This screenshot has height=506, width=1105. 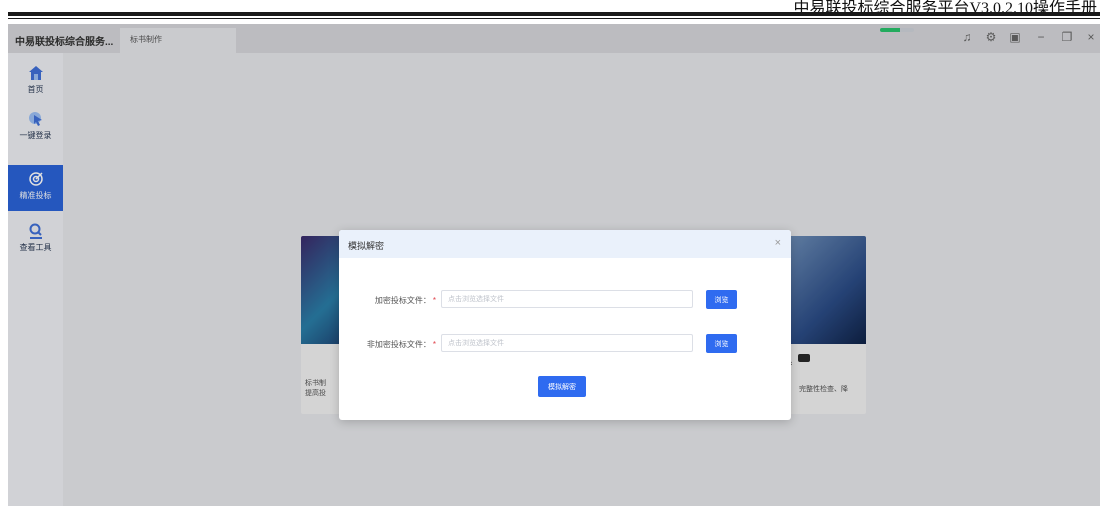 I want to click on close-icon: ×, so click(x=778, y=243).